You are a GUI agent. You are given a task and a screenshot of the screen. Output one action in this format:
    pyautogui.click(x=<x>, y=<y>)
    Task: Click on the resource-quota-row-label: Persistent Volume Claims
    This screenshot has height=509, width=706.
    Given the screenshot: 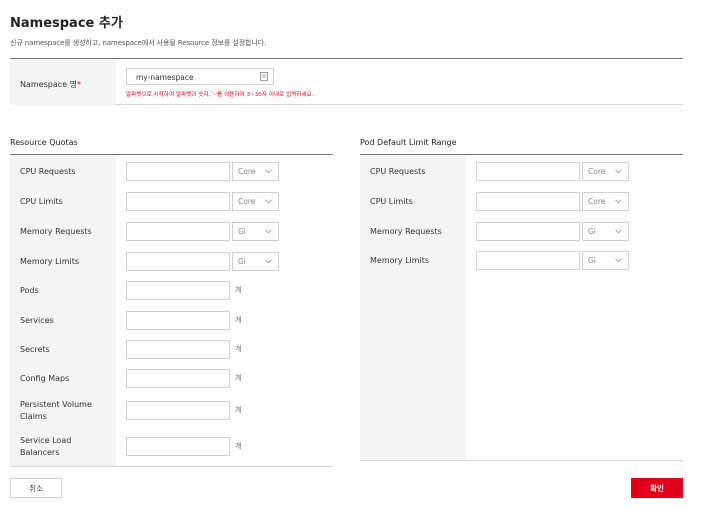 What is the action you would take?
    pyautogui.click(x=56, y=410)
    